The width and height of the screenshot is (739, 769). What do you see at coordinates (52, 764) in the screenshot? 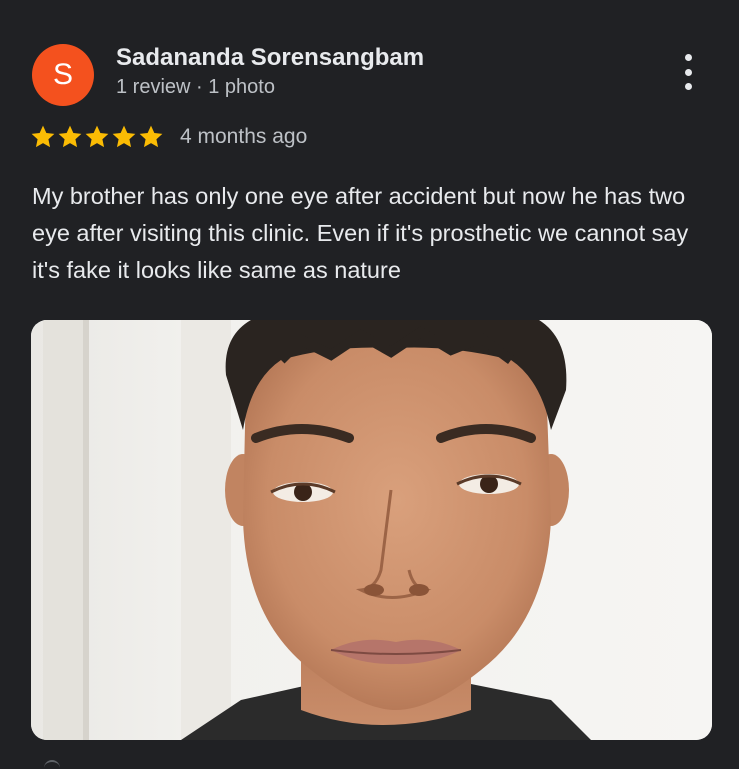
I see `next-review-hint` at bounding box center [52, 764].